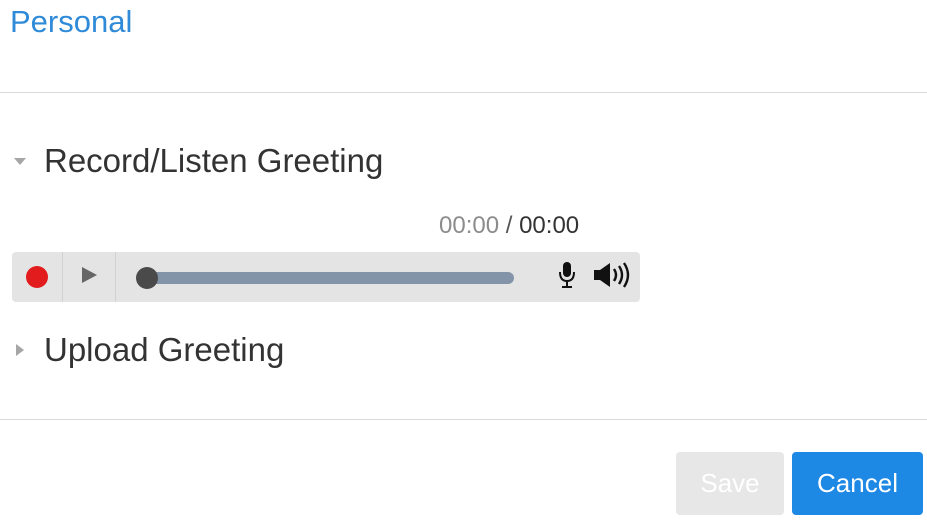 This screenshot has height=522, width=927. I want to click on play-icon, so click(89, 277).